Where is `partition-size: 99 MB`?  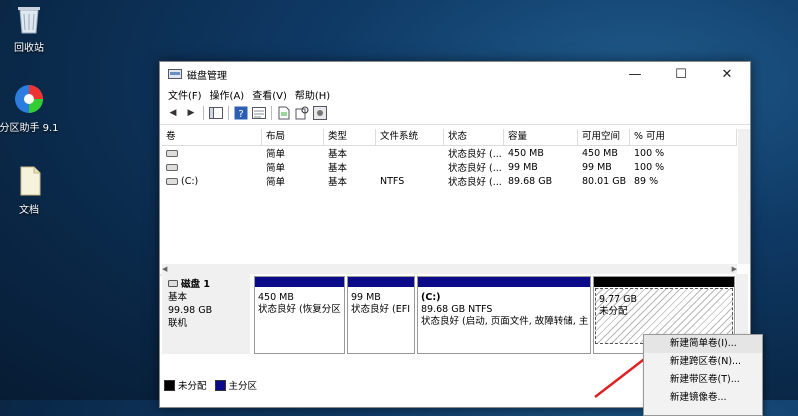 partition-size: 99 MB is located at coordinates (366, 297).